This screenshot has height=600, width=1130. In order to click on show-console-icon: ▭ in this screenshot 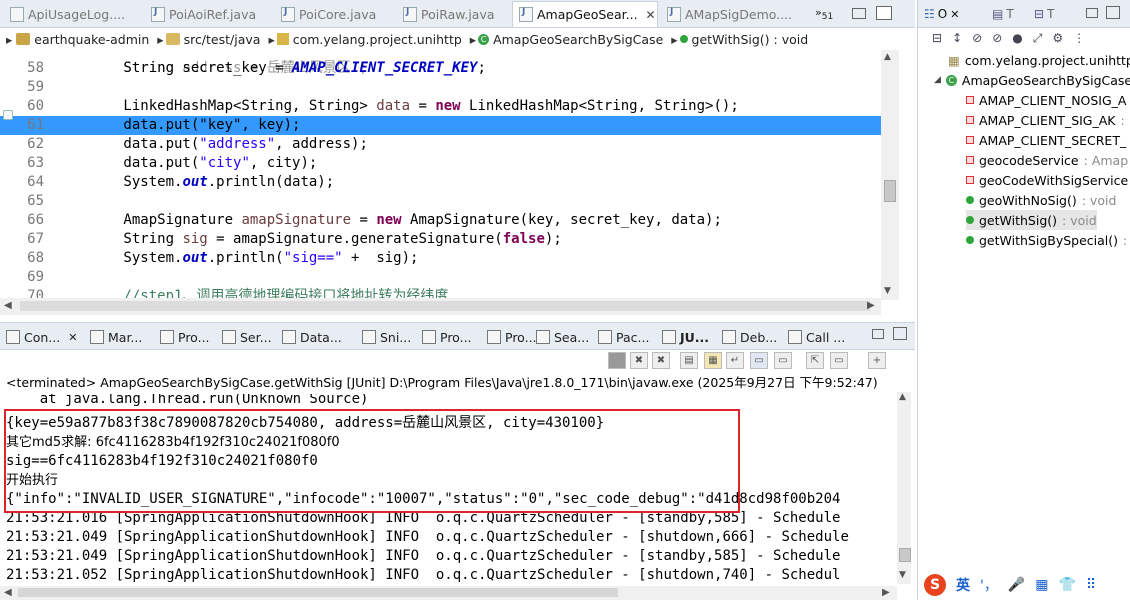, I will do `click(759, 360)`.